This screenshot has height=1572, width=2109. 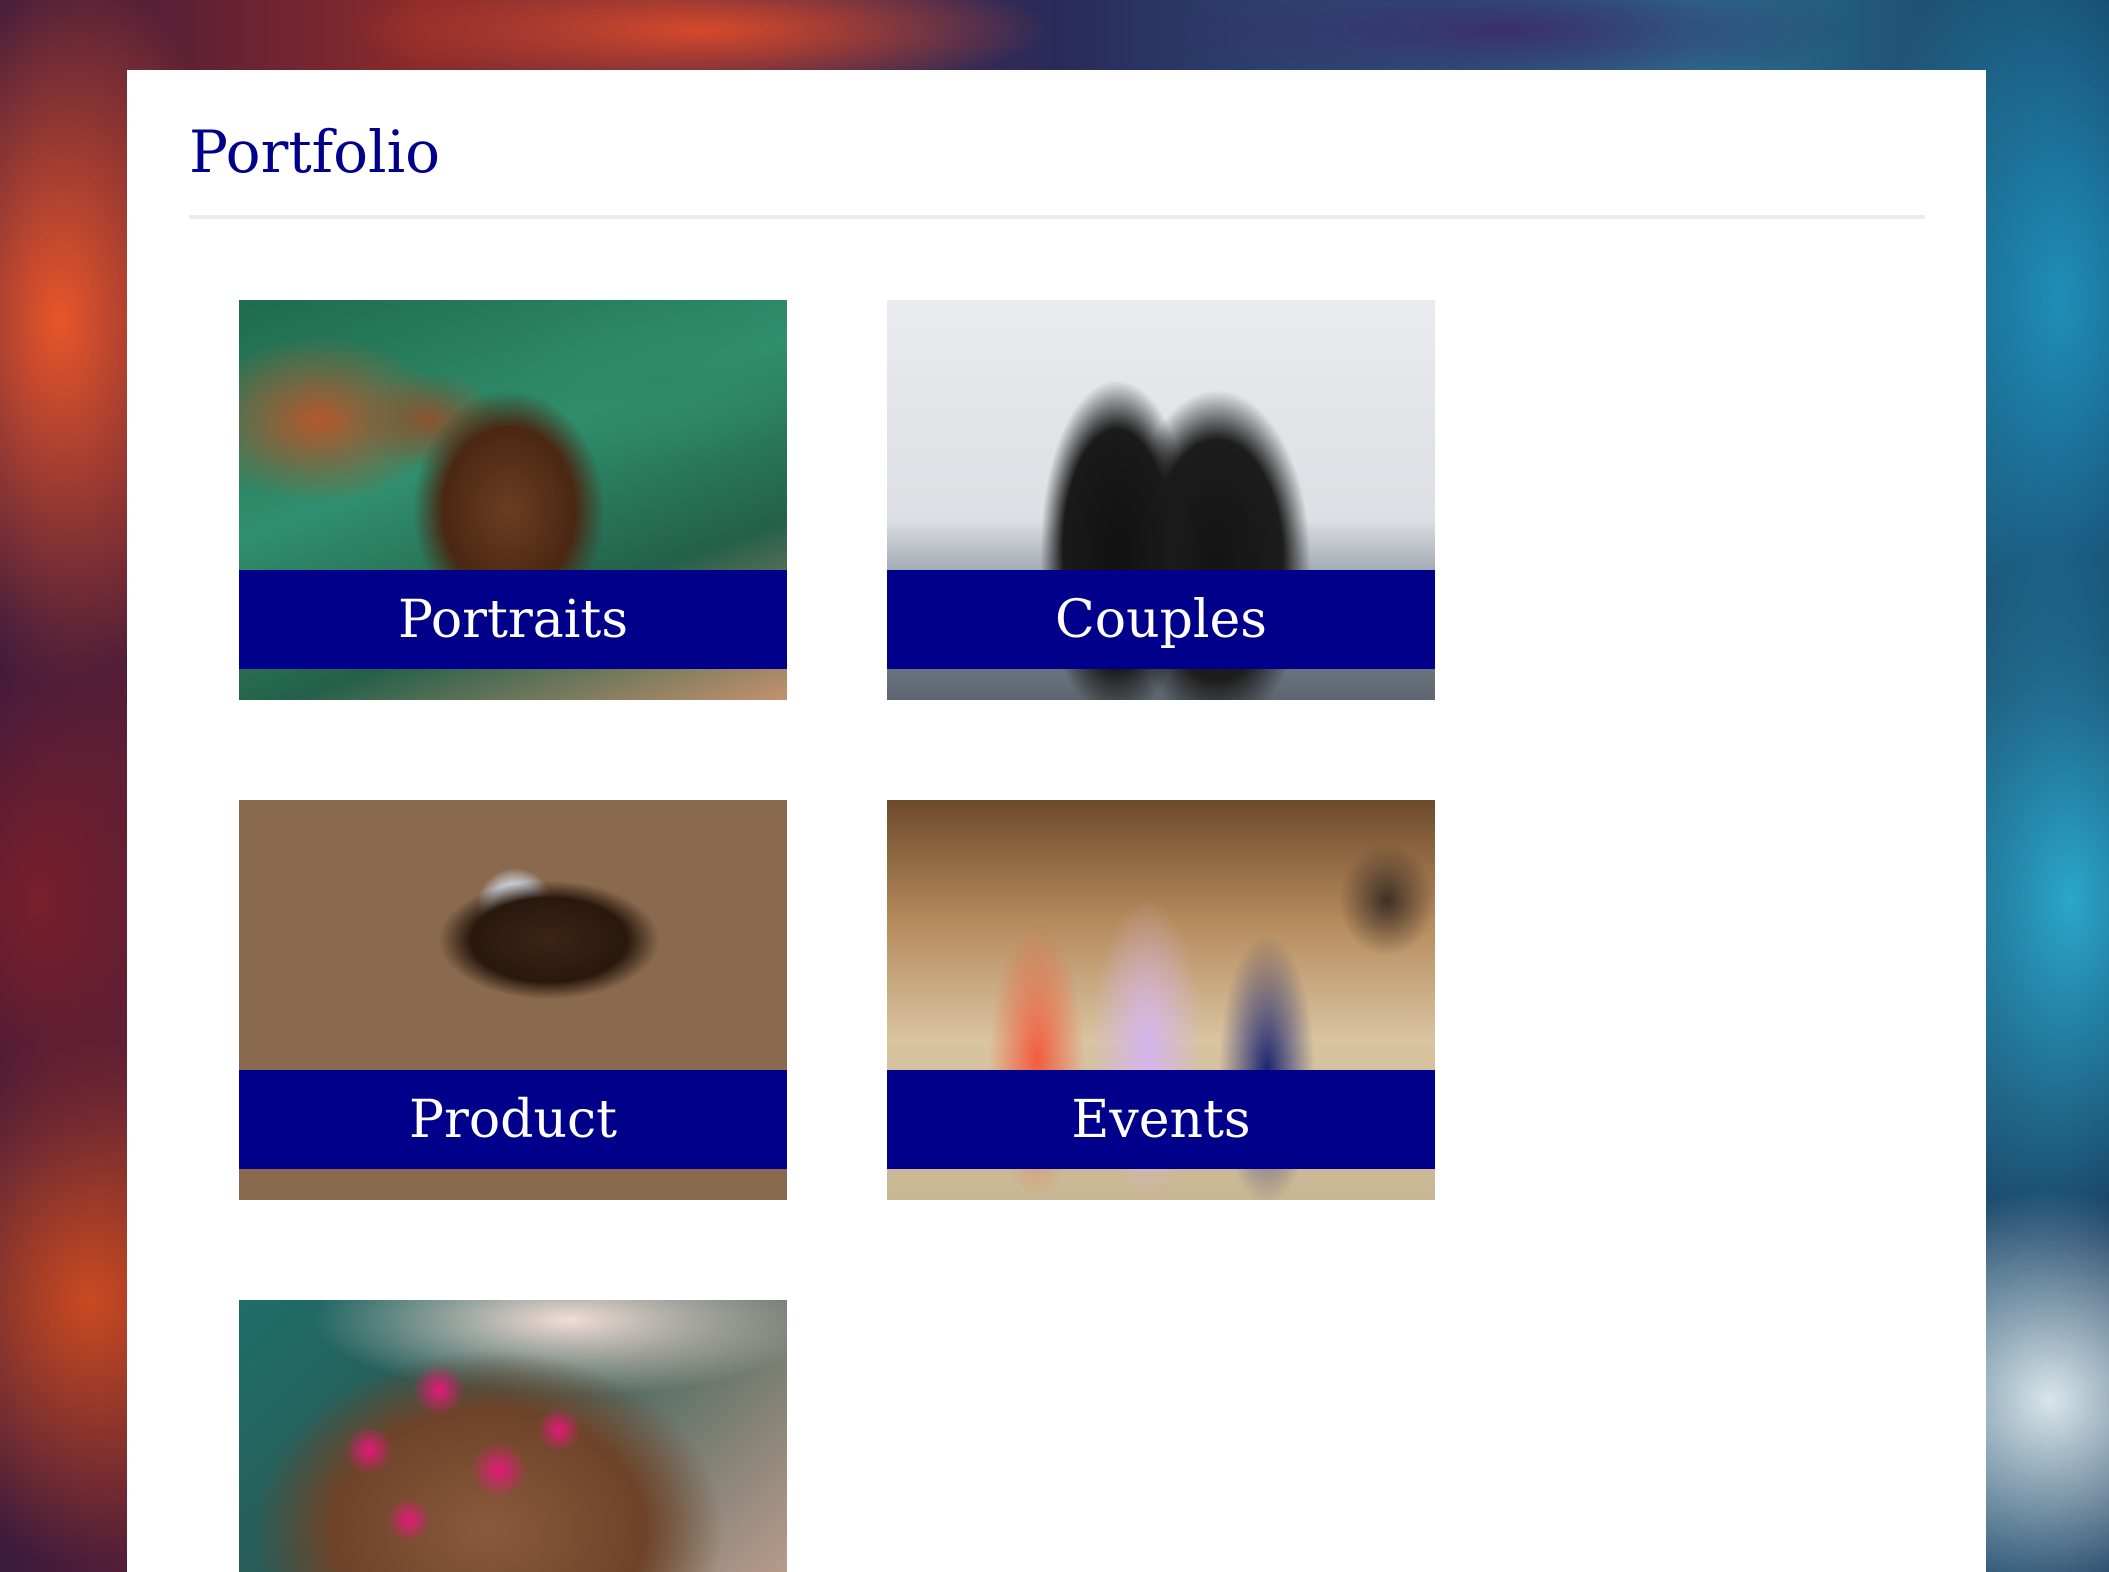 What do you see at coordinates (513, 1000) in the screenshot?
I see `gallery-tile-product: Product` at bounding box center [513, 1000].